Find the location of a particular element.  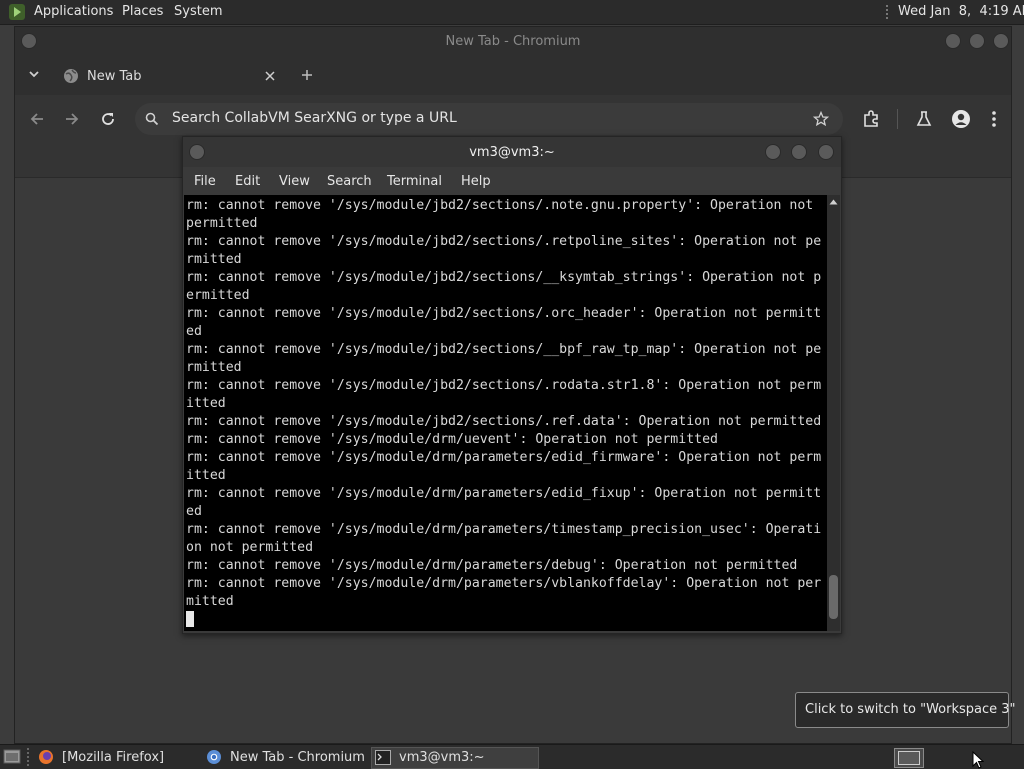

chromium-titlebar: New Tab - Chromium is located at coordinates (513, 41).